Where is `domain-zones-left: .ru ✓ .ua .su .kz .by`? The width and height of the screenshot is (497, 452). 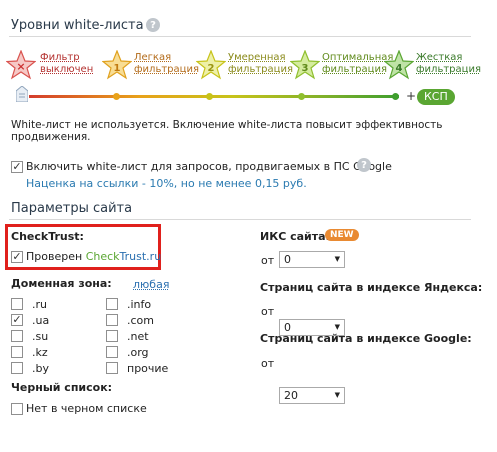
domain-zones-left: .ru ✓ .ua .su .kz .by is located at coordinates (30, 336).